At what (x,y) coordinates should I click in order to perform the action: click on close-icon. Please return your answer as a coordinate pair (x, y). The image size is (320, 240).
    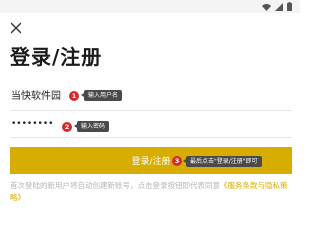
    Looking at the image, I should click on (16, 28).